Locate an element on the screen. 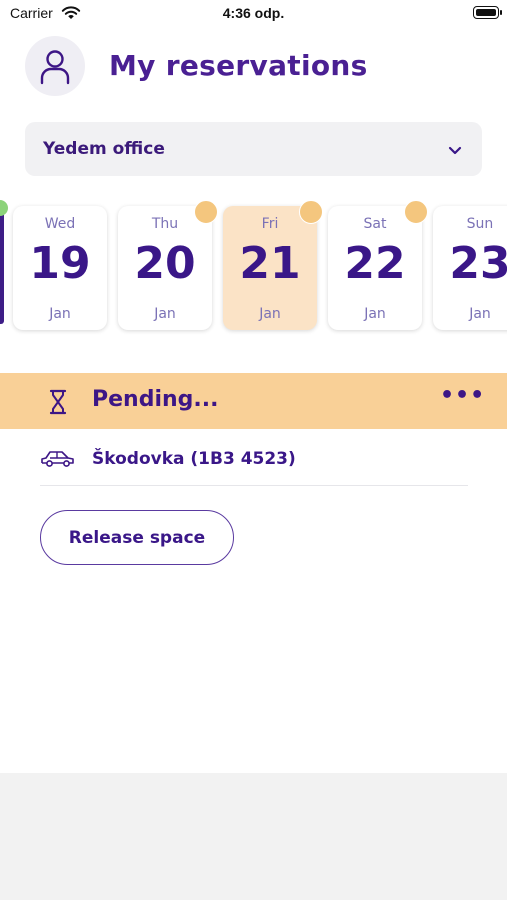  avatar is located at coordinates (55, 66).